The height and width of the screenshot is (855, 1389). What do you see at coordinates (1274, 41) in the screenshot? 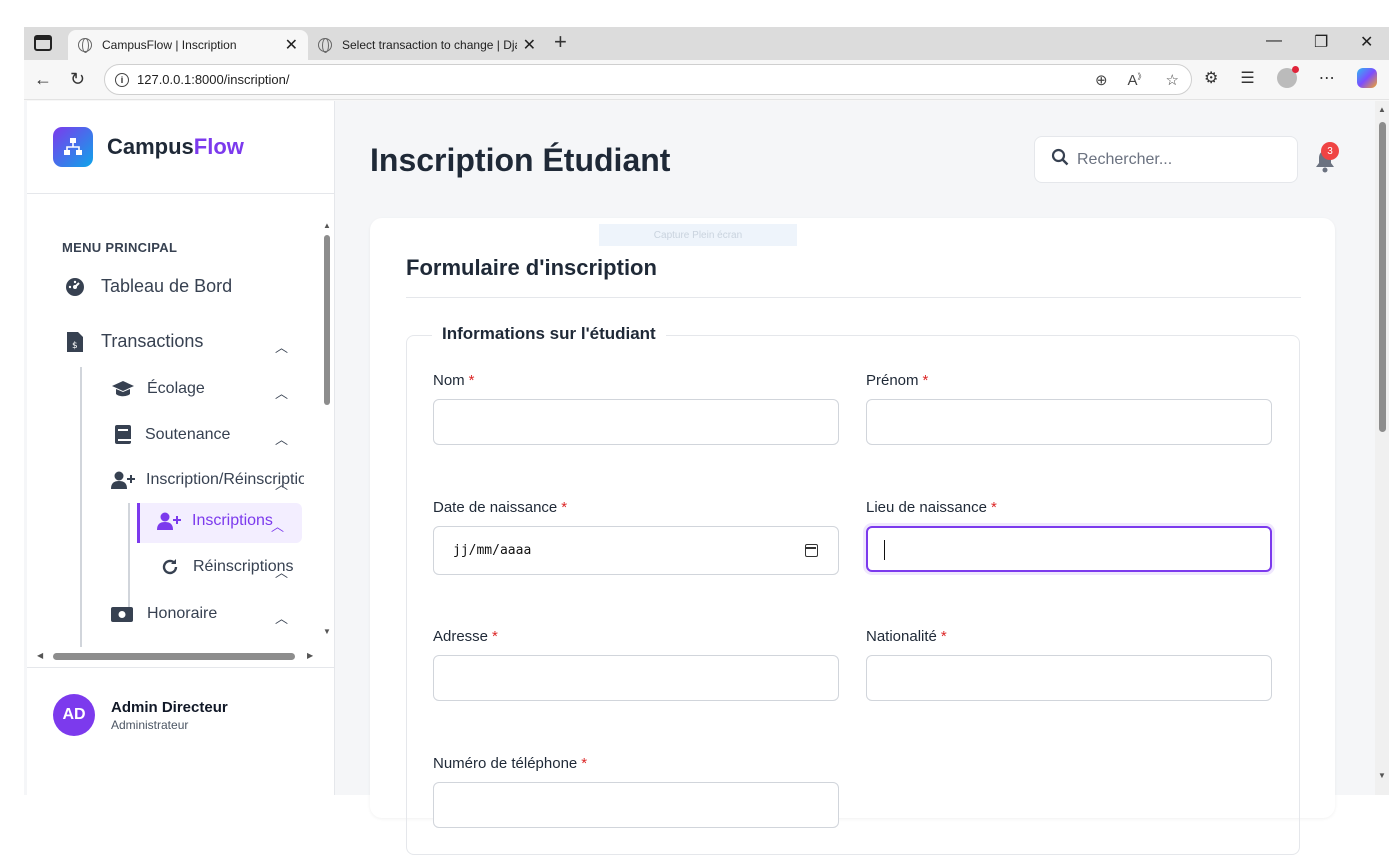
I see `minimize-button: —` at bounding box center [1274, 41].